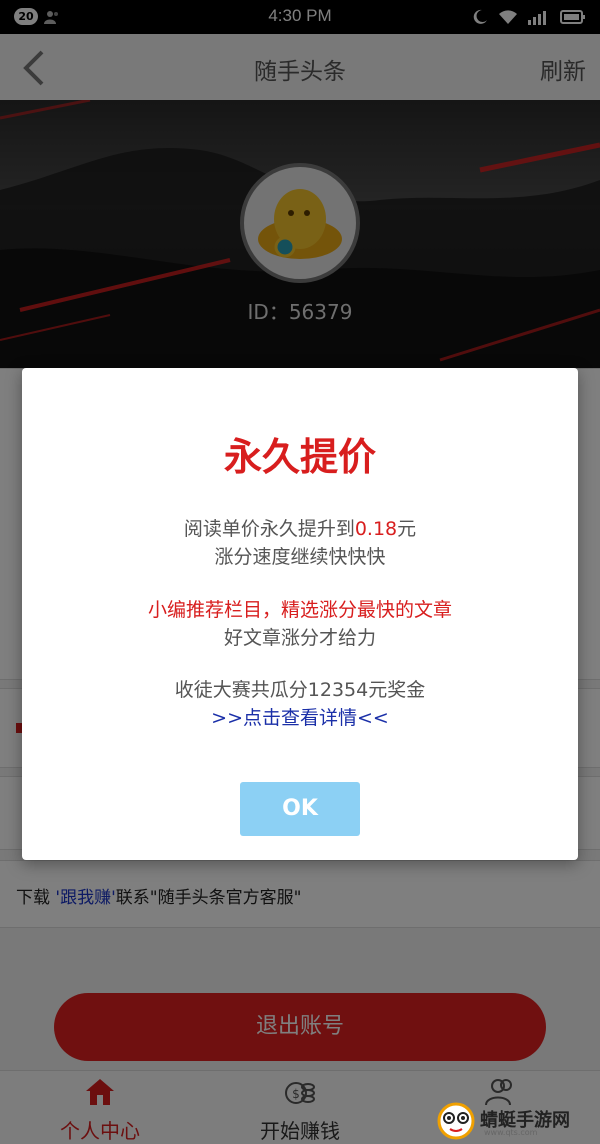 This screenshot has width=600, height=1144. Describe the element at coordinates (299, 610) in the screenshot. I see `dialog-recommend-line: 小编推荐栏目，精选涨分最快的文章` at that location.